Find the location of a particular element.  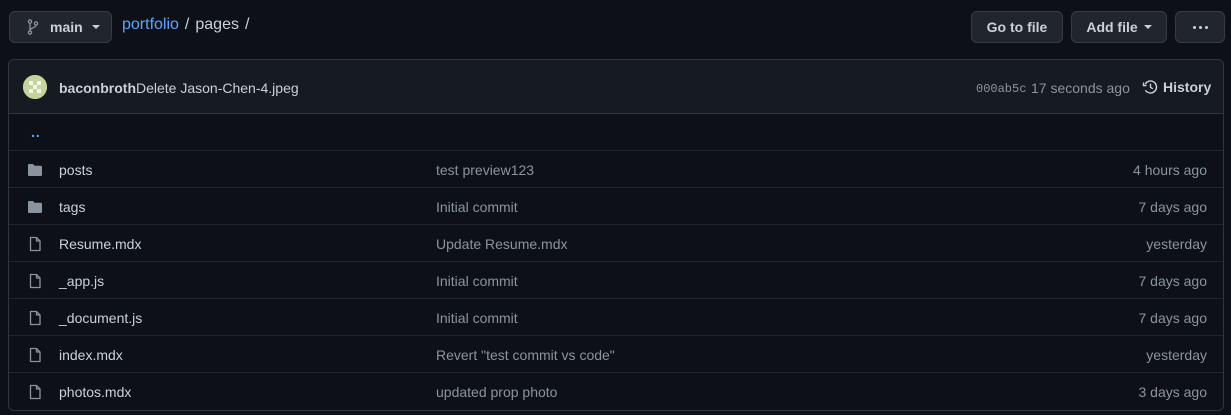

file-commit-message-link: updated prop photo is located at coordinates (496, 392).